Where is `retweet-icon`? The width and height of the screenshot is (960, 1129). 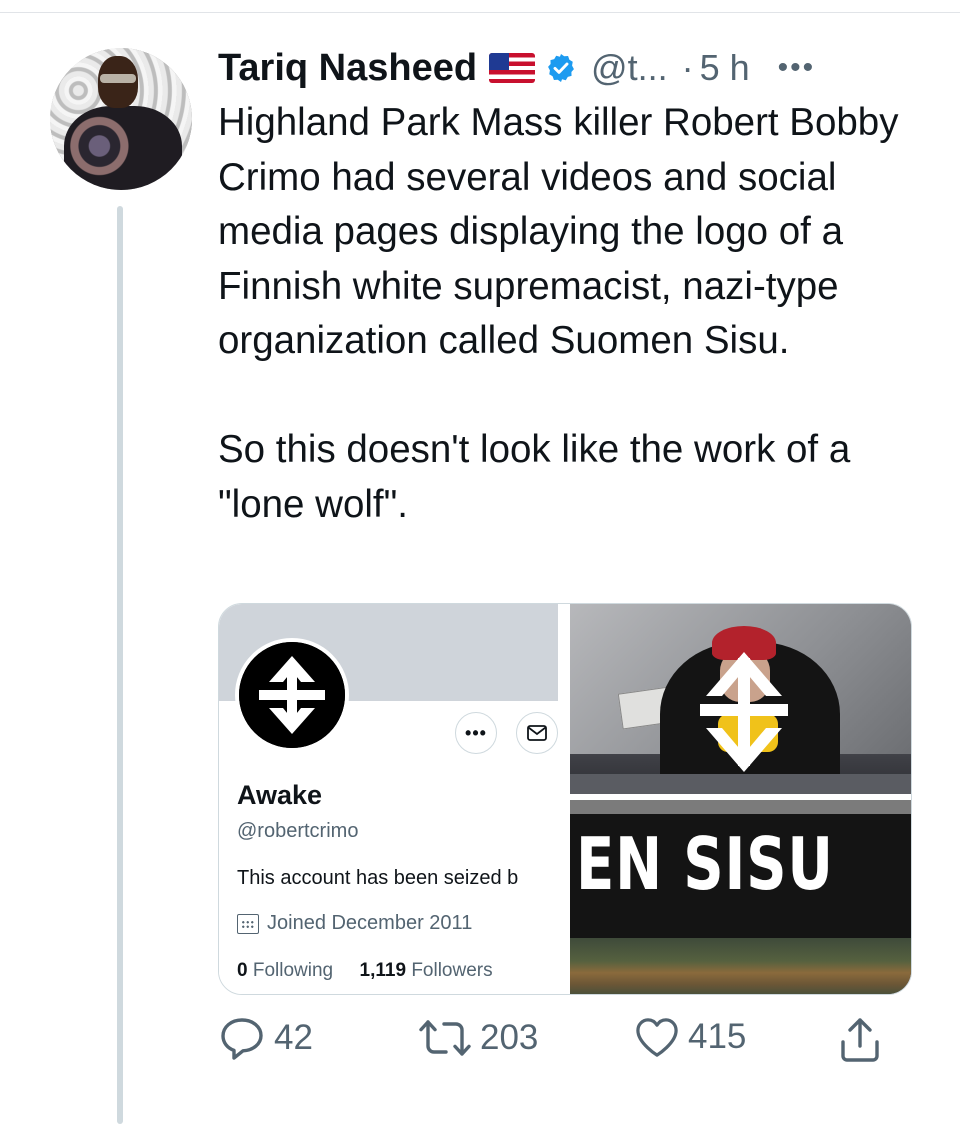 retweet-icon is located at coordinates (445, 1038).